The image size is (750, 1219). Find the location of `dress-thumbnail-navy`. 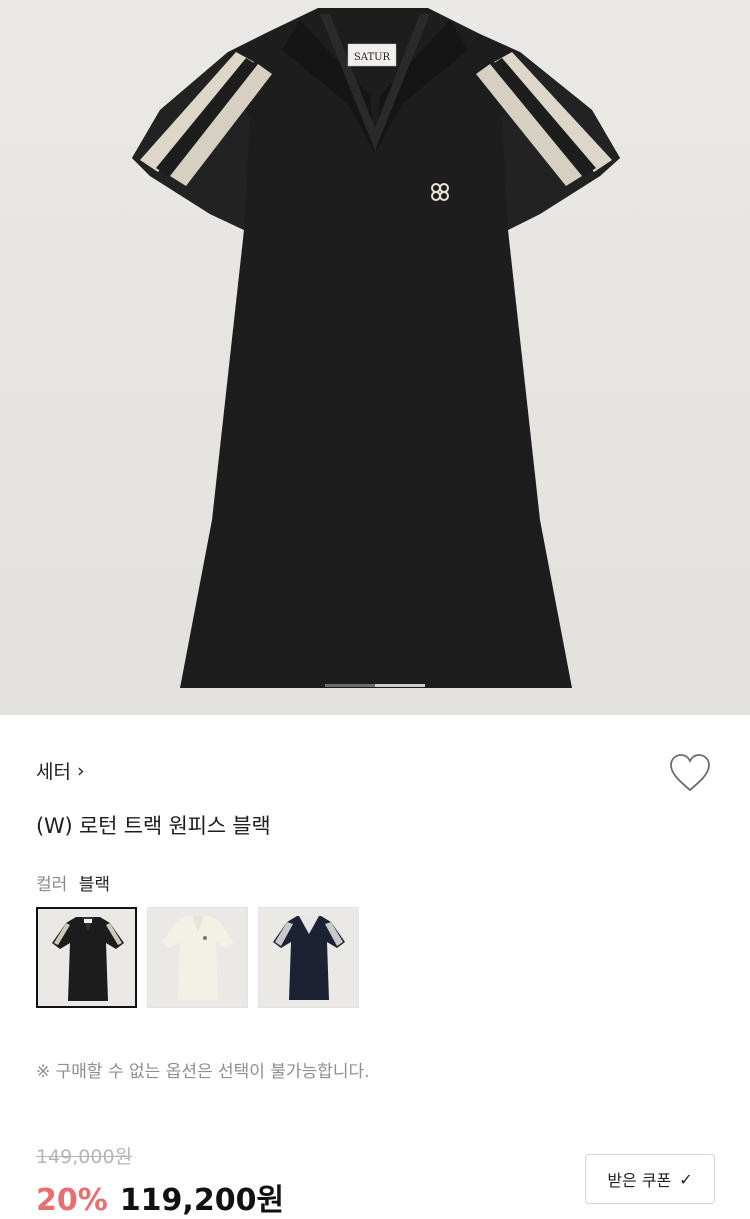

dress-thumbnail-navy is located at coordinates (309, 958).